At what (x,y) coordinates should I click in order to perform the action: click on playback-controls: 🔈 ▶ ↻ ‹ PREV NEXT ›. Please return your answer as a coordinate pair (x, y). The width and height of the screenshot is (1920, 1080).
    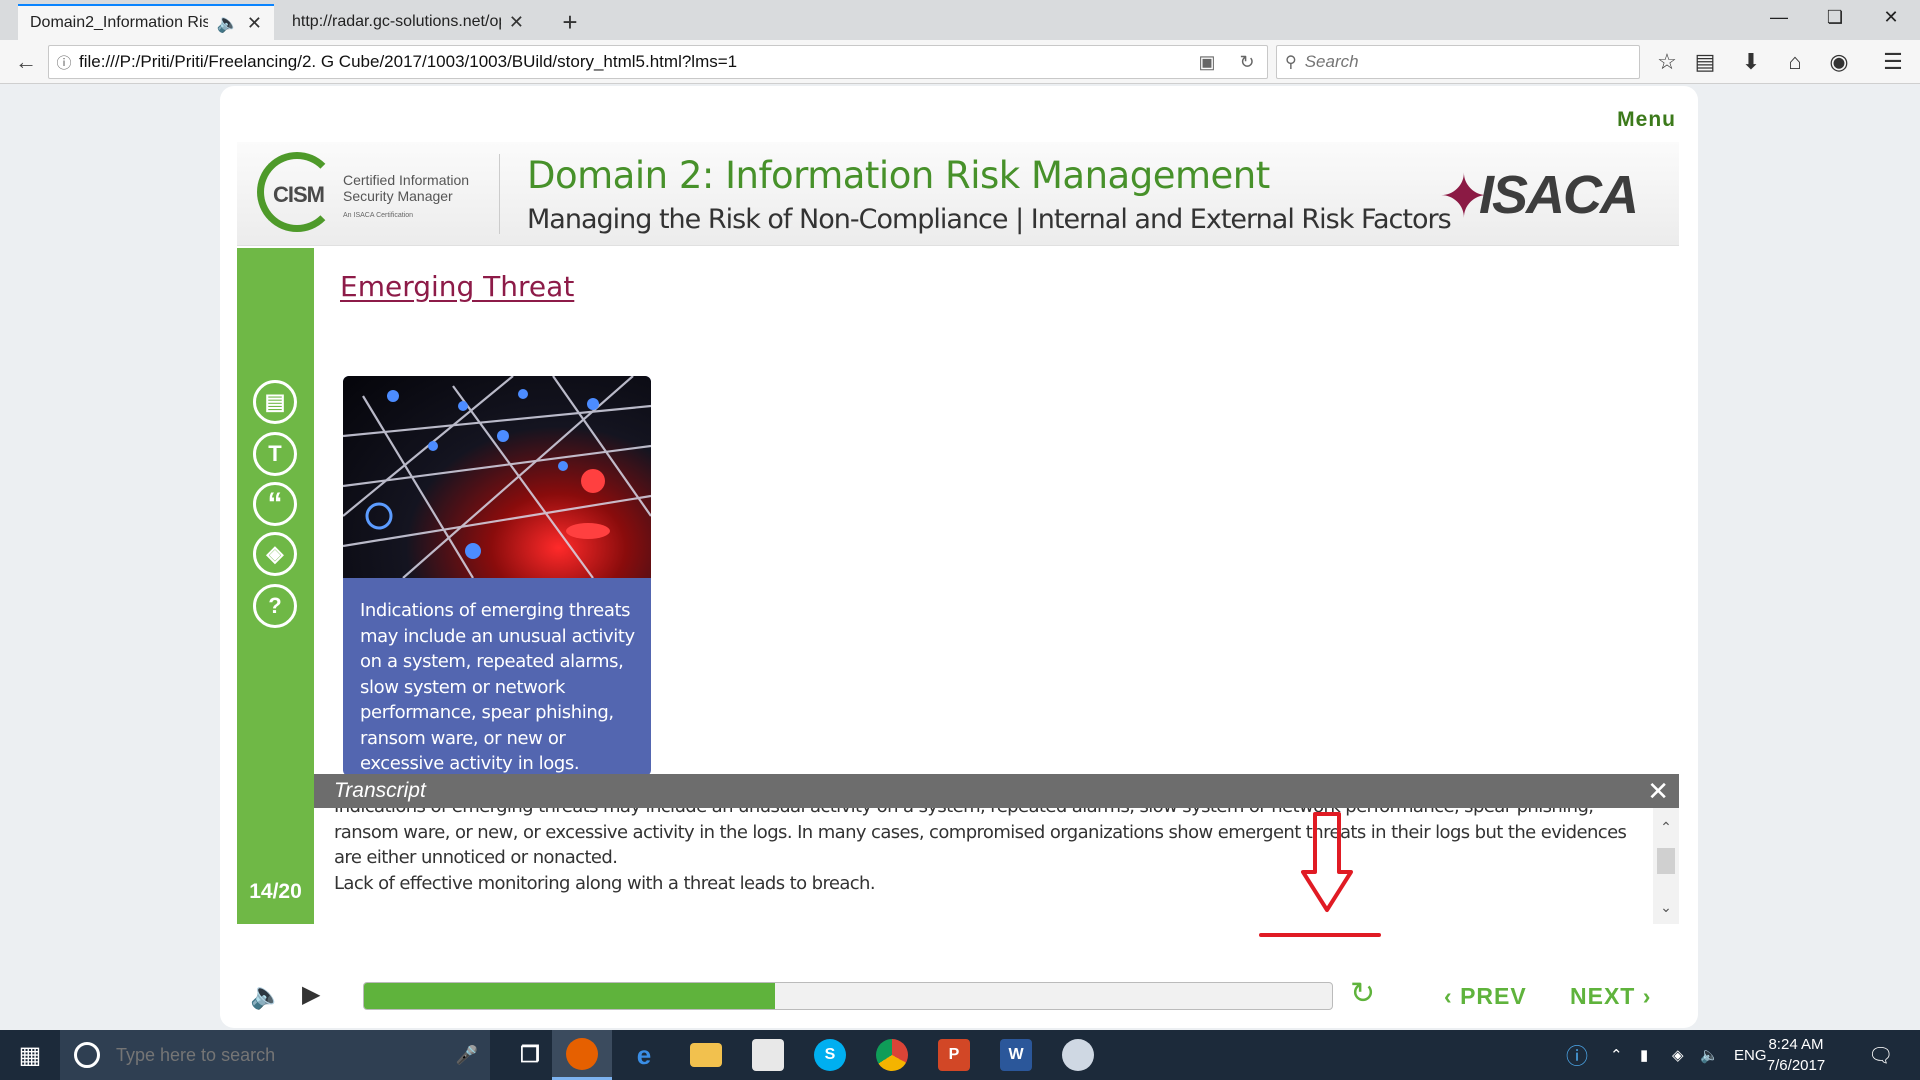
    Looking at the image, I should click on (959, 980).